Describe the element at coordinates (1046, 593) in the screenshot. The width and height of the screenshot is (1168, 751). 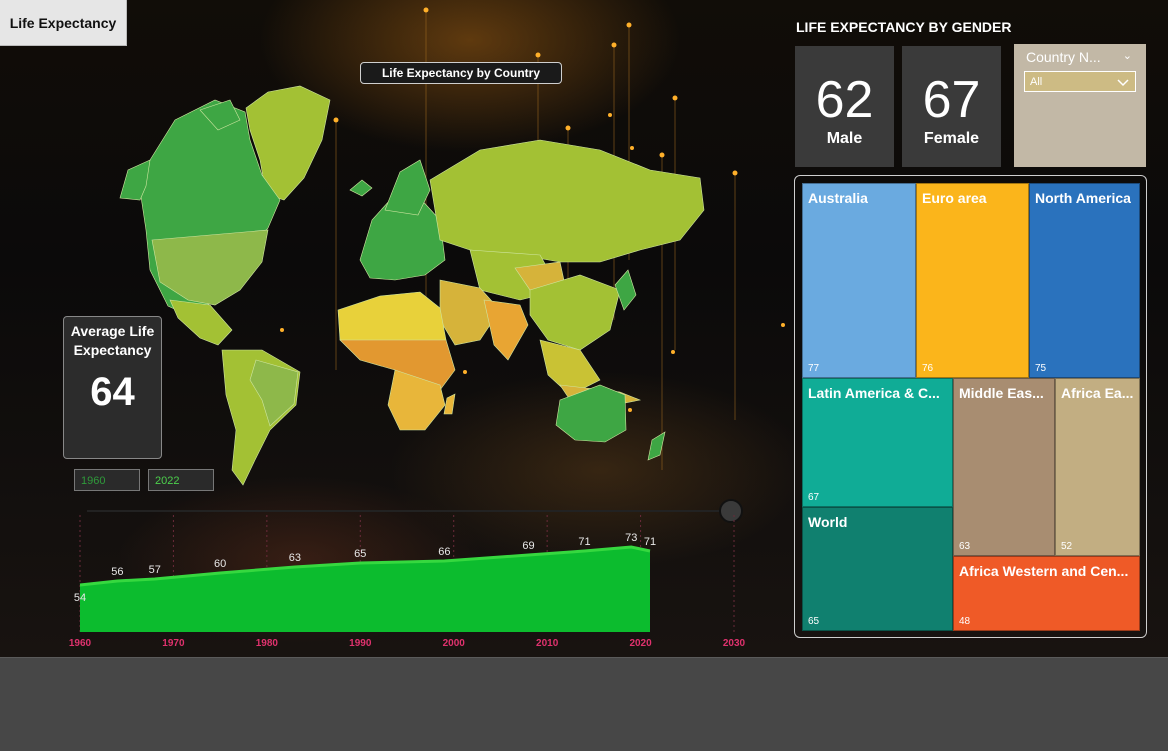
I see `treemap-tile-africa-western: Africa Western and Cen... 48` at that location.